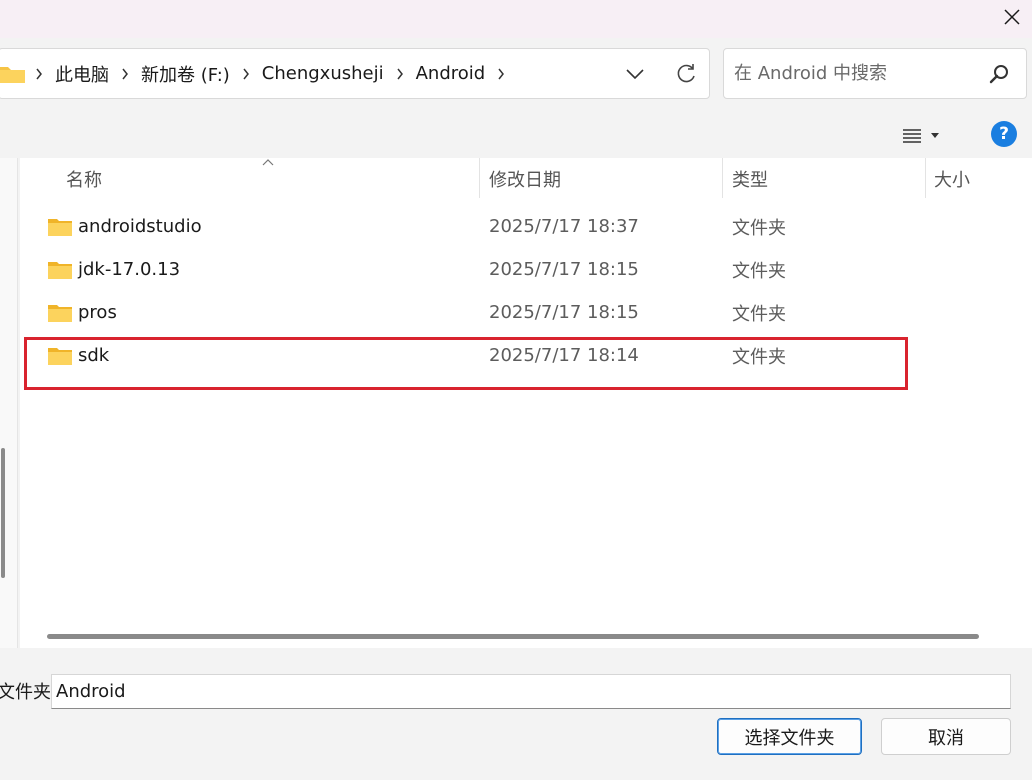  I want to click on address-history-button, so click(635, 74).